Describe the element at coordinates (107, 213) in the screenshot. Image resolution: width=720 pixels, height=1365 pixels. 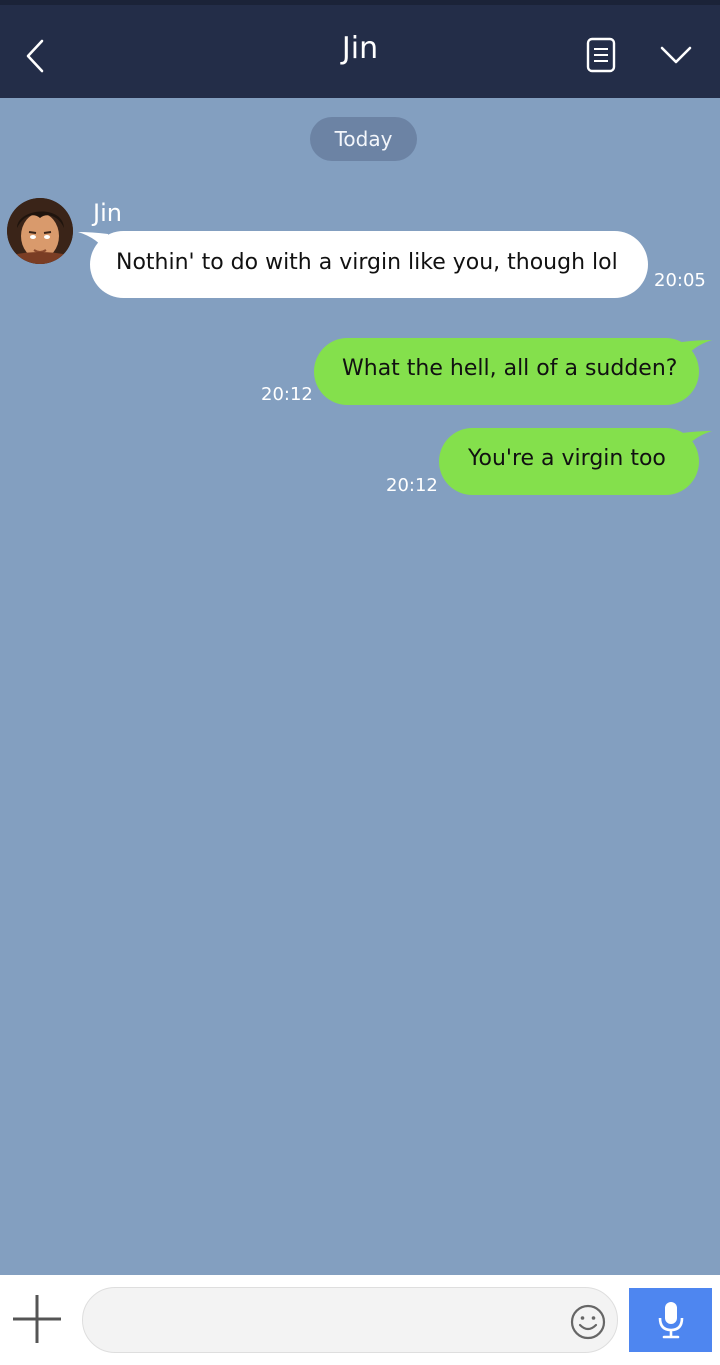
I see `sender-name: Jin` at that location.